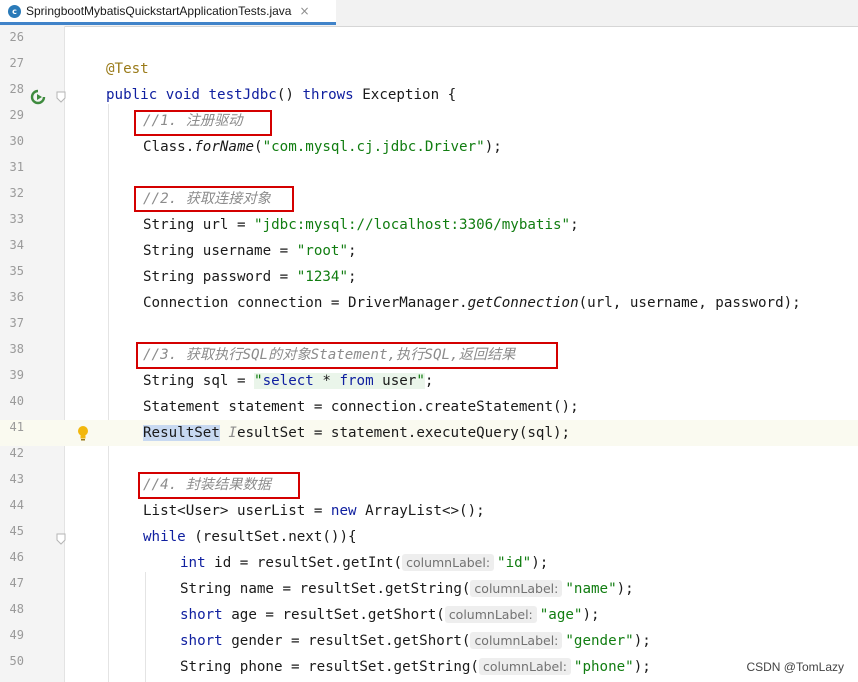  What do you see at coordinates (203, 123) in the screenshot?
I see `highlight-box-step1` at bounding box center [203, 123].